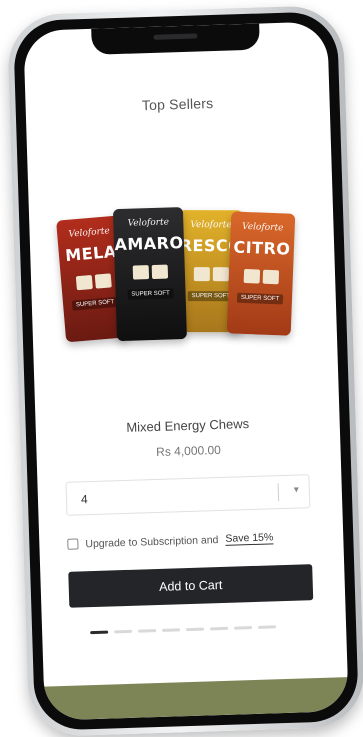 The image size is (363, 737). I want to click on footer-band, so click(196, 699).